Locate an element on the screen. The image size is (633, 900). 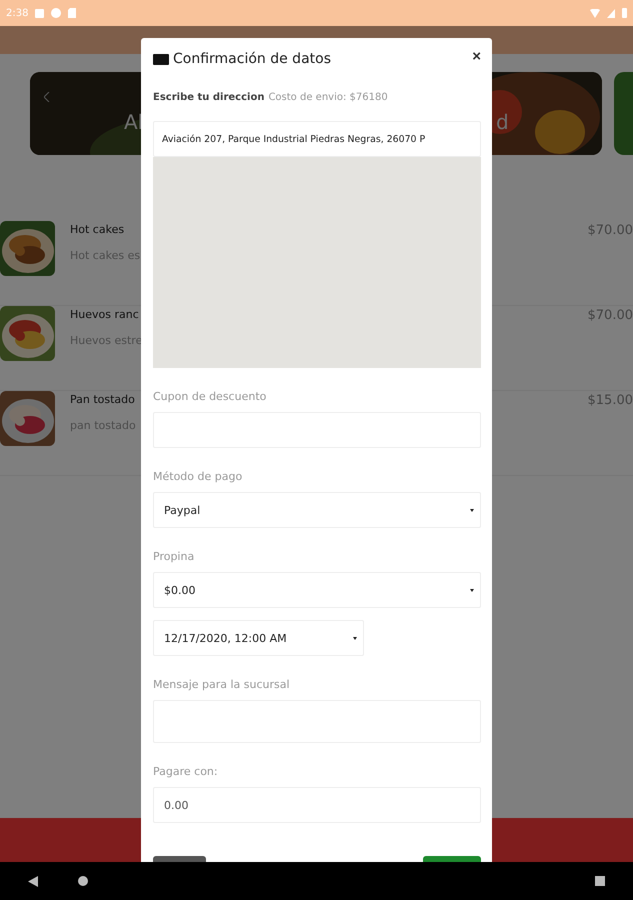
field-label: Mensaje para la sucursal is located at coordinates (222, 684).